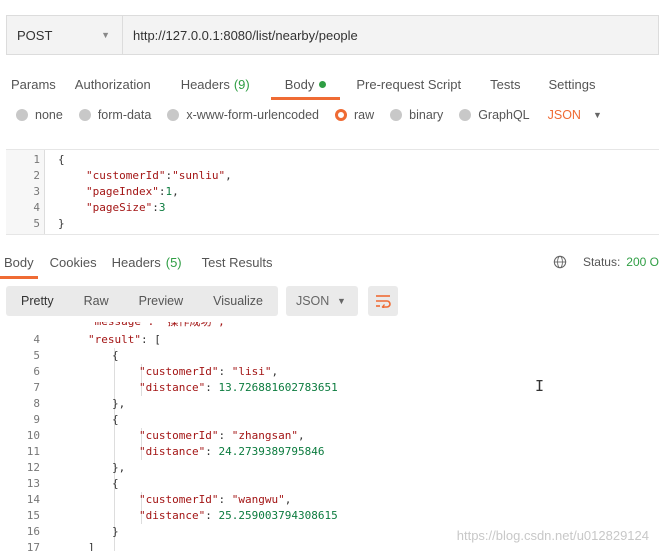  Describe the element at coordinates (305, 85) in the screenshot. I see `tab-body: Body` at that location.